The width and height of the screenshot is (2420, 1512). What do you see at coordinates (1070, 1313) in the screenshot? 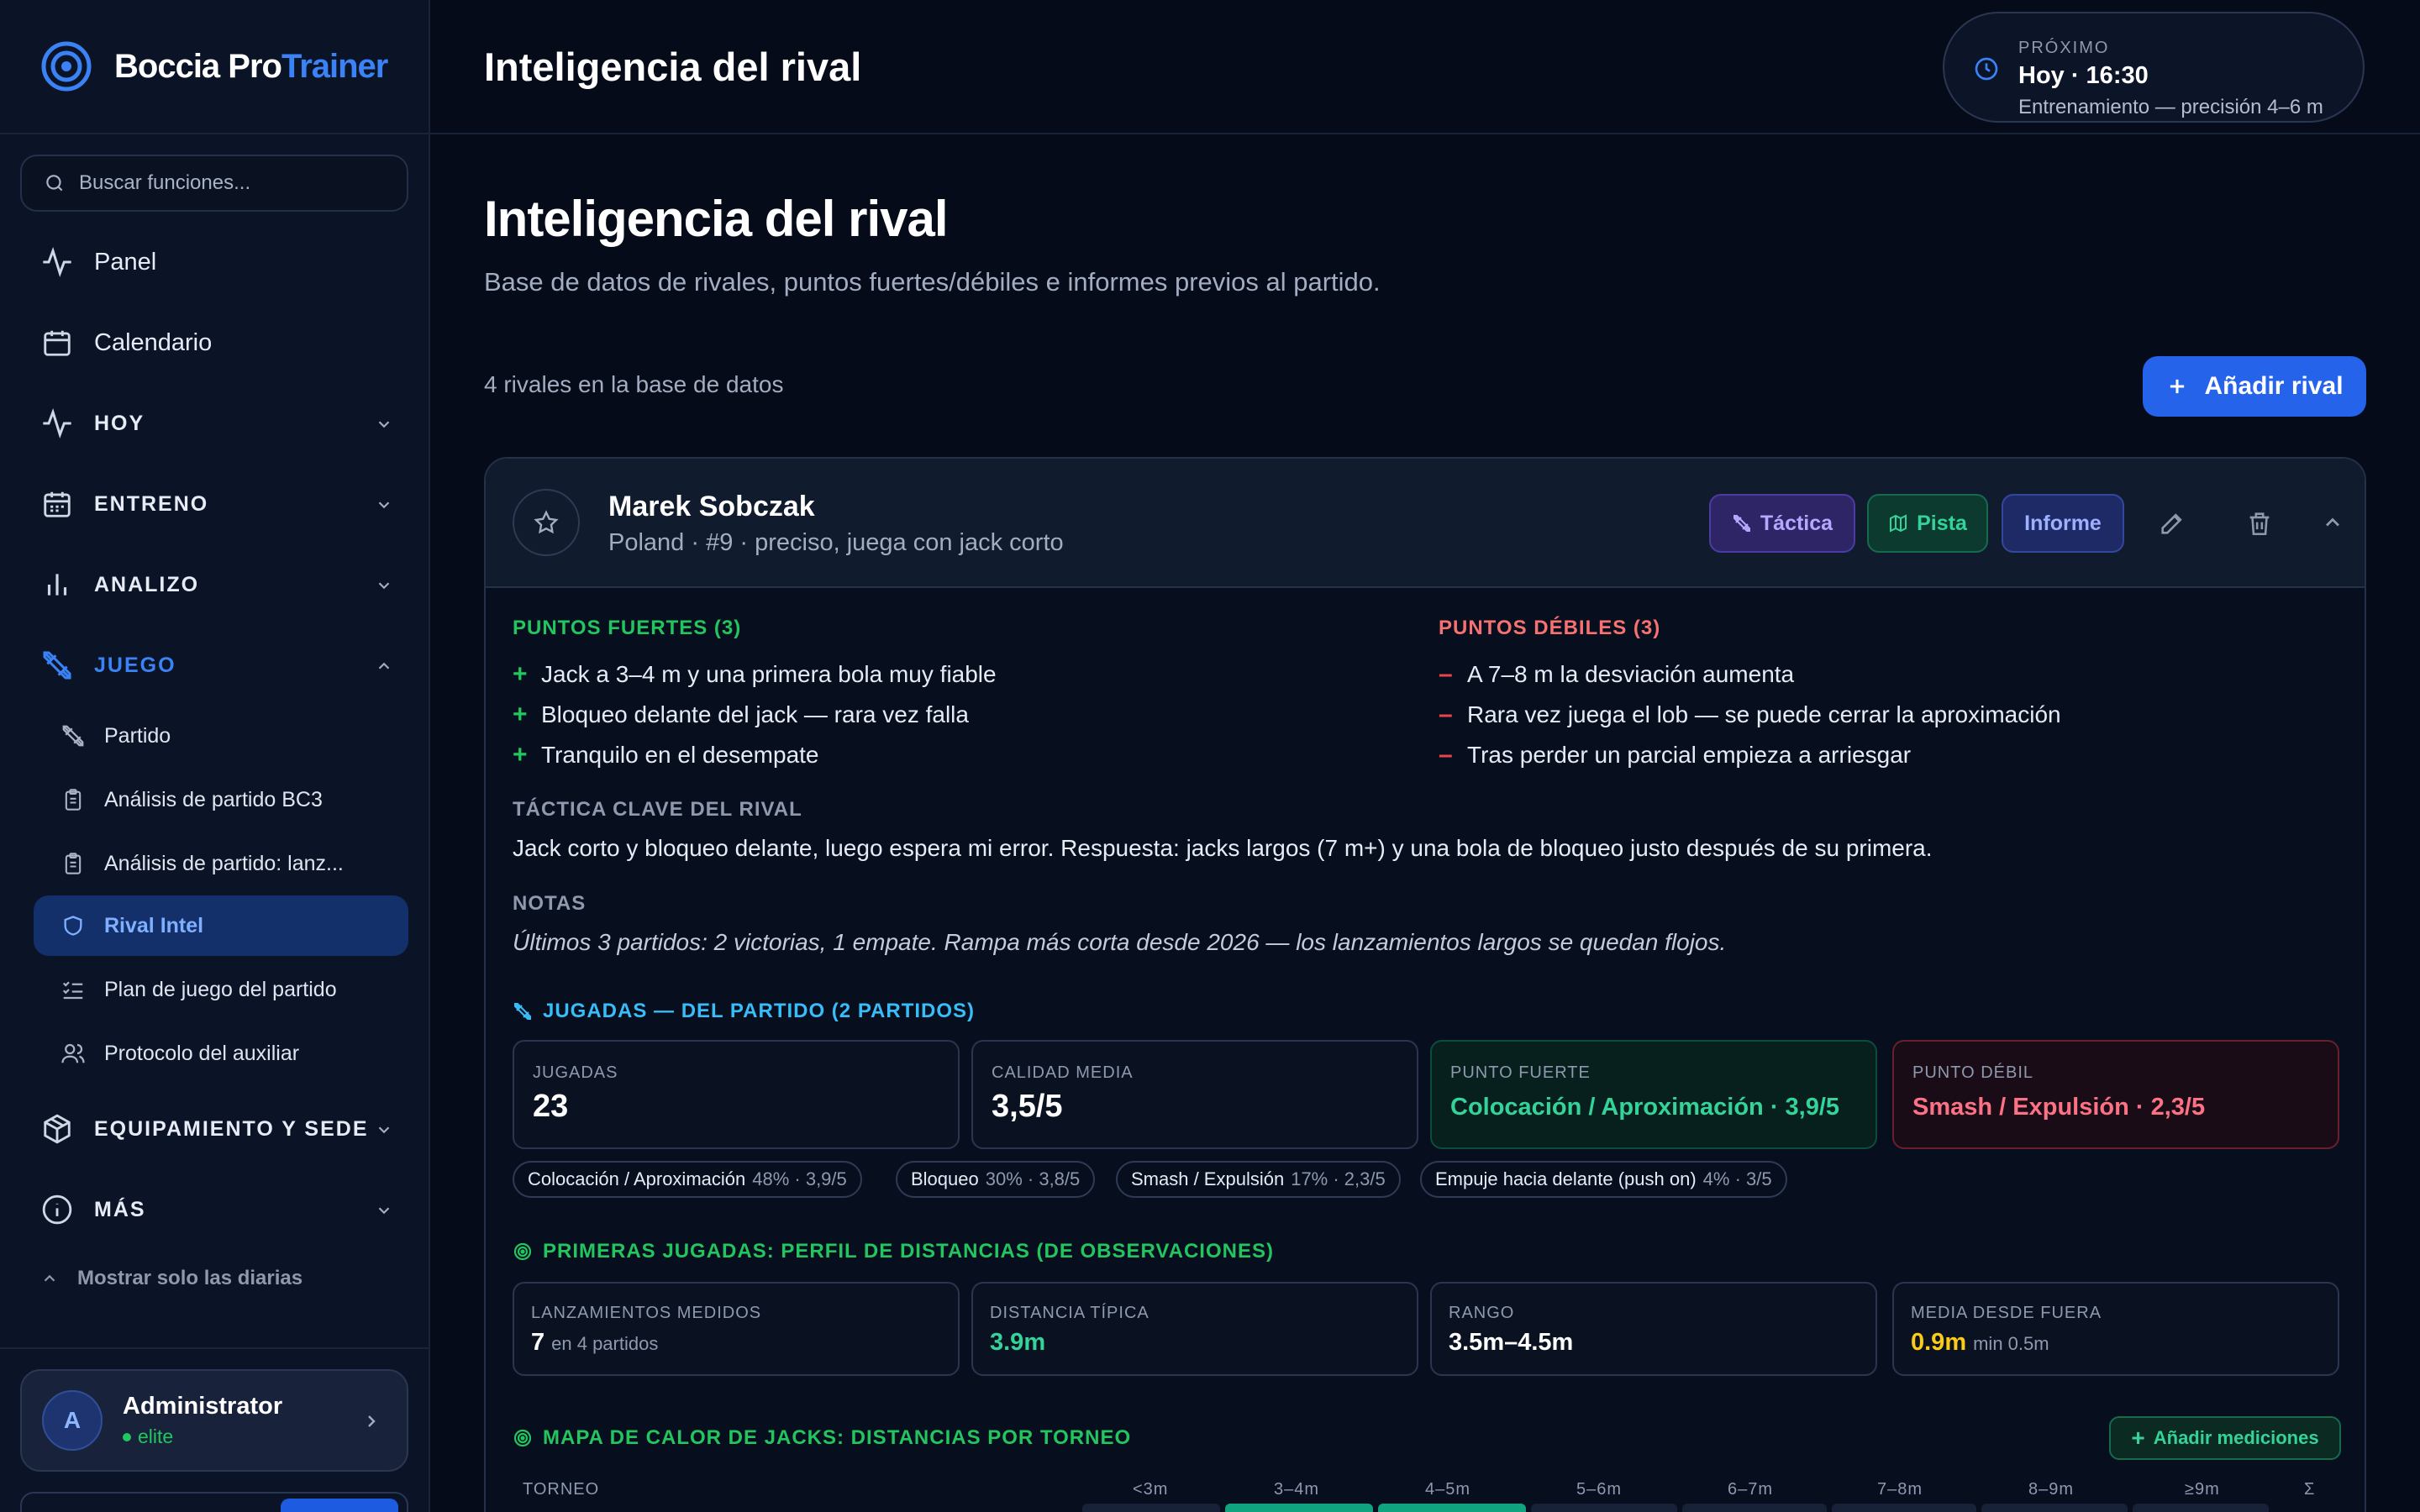
I see `stat-key: DISTANCIA TÍPICA` at bounding box center [1070, 1313].